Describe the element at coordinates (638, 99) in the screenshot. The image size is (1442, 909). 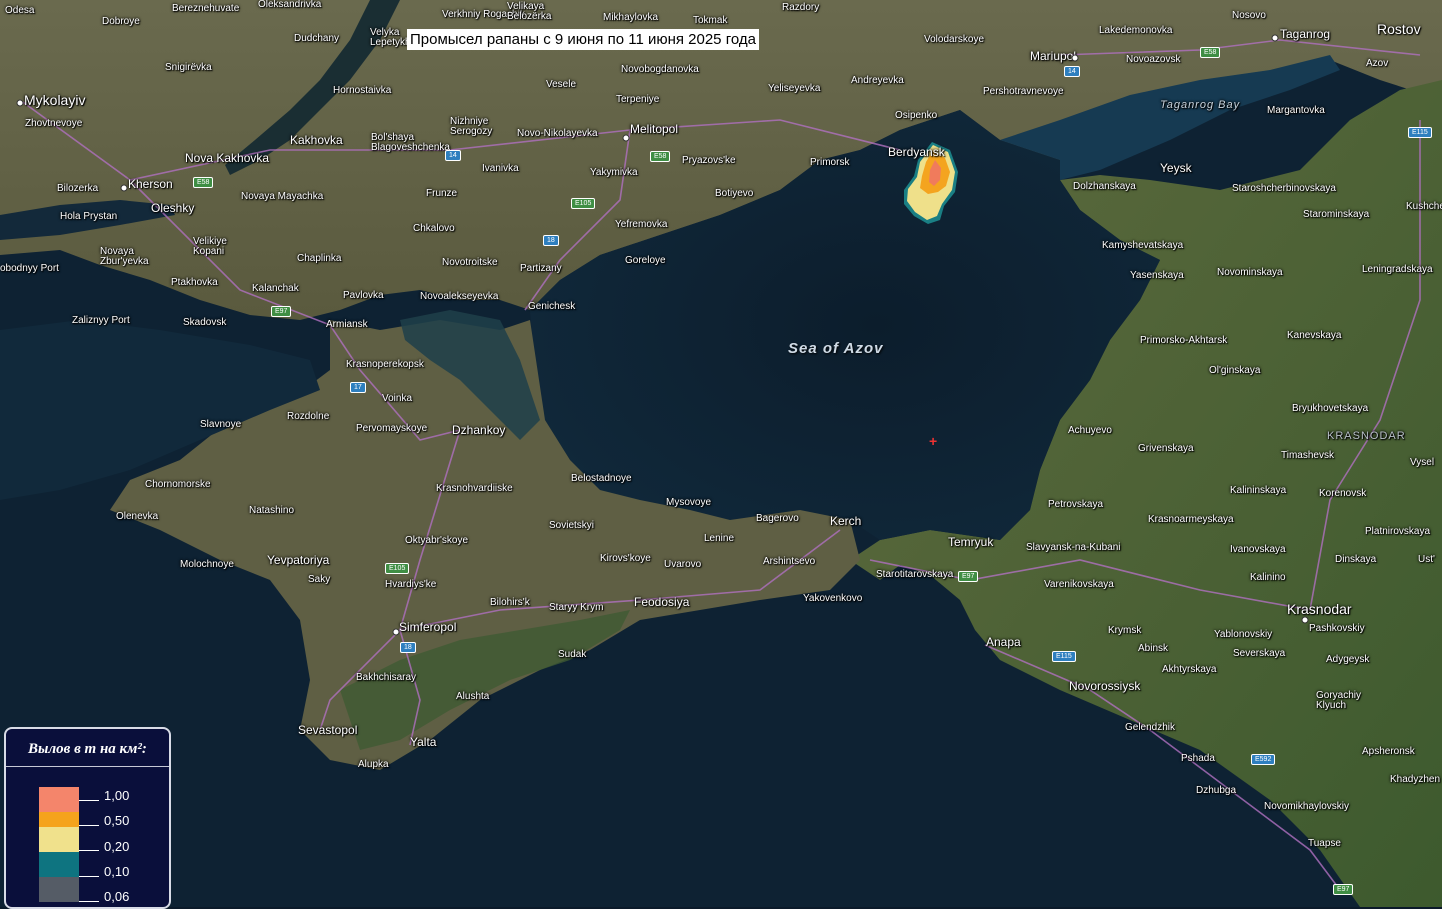
I see `label-terpeniye: Terpeniye` at that location.